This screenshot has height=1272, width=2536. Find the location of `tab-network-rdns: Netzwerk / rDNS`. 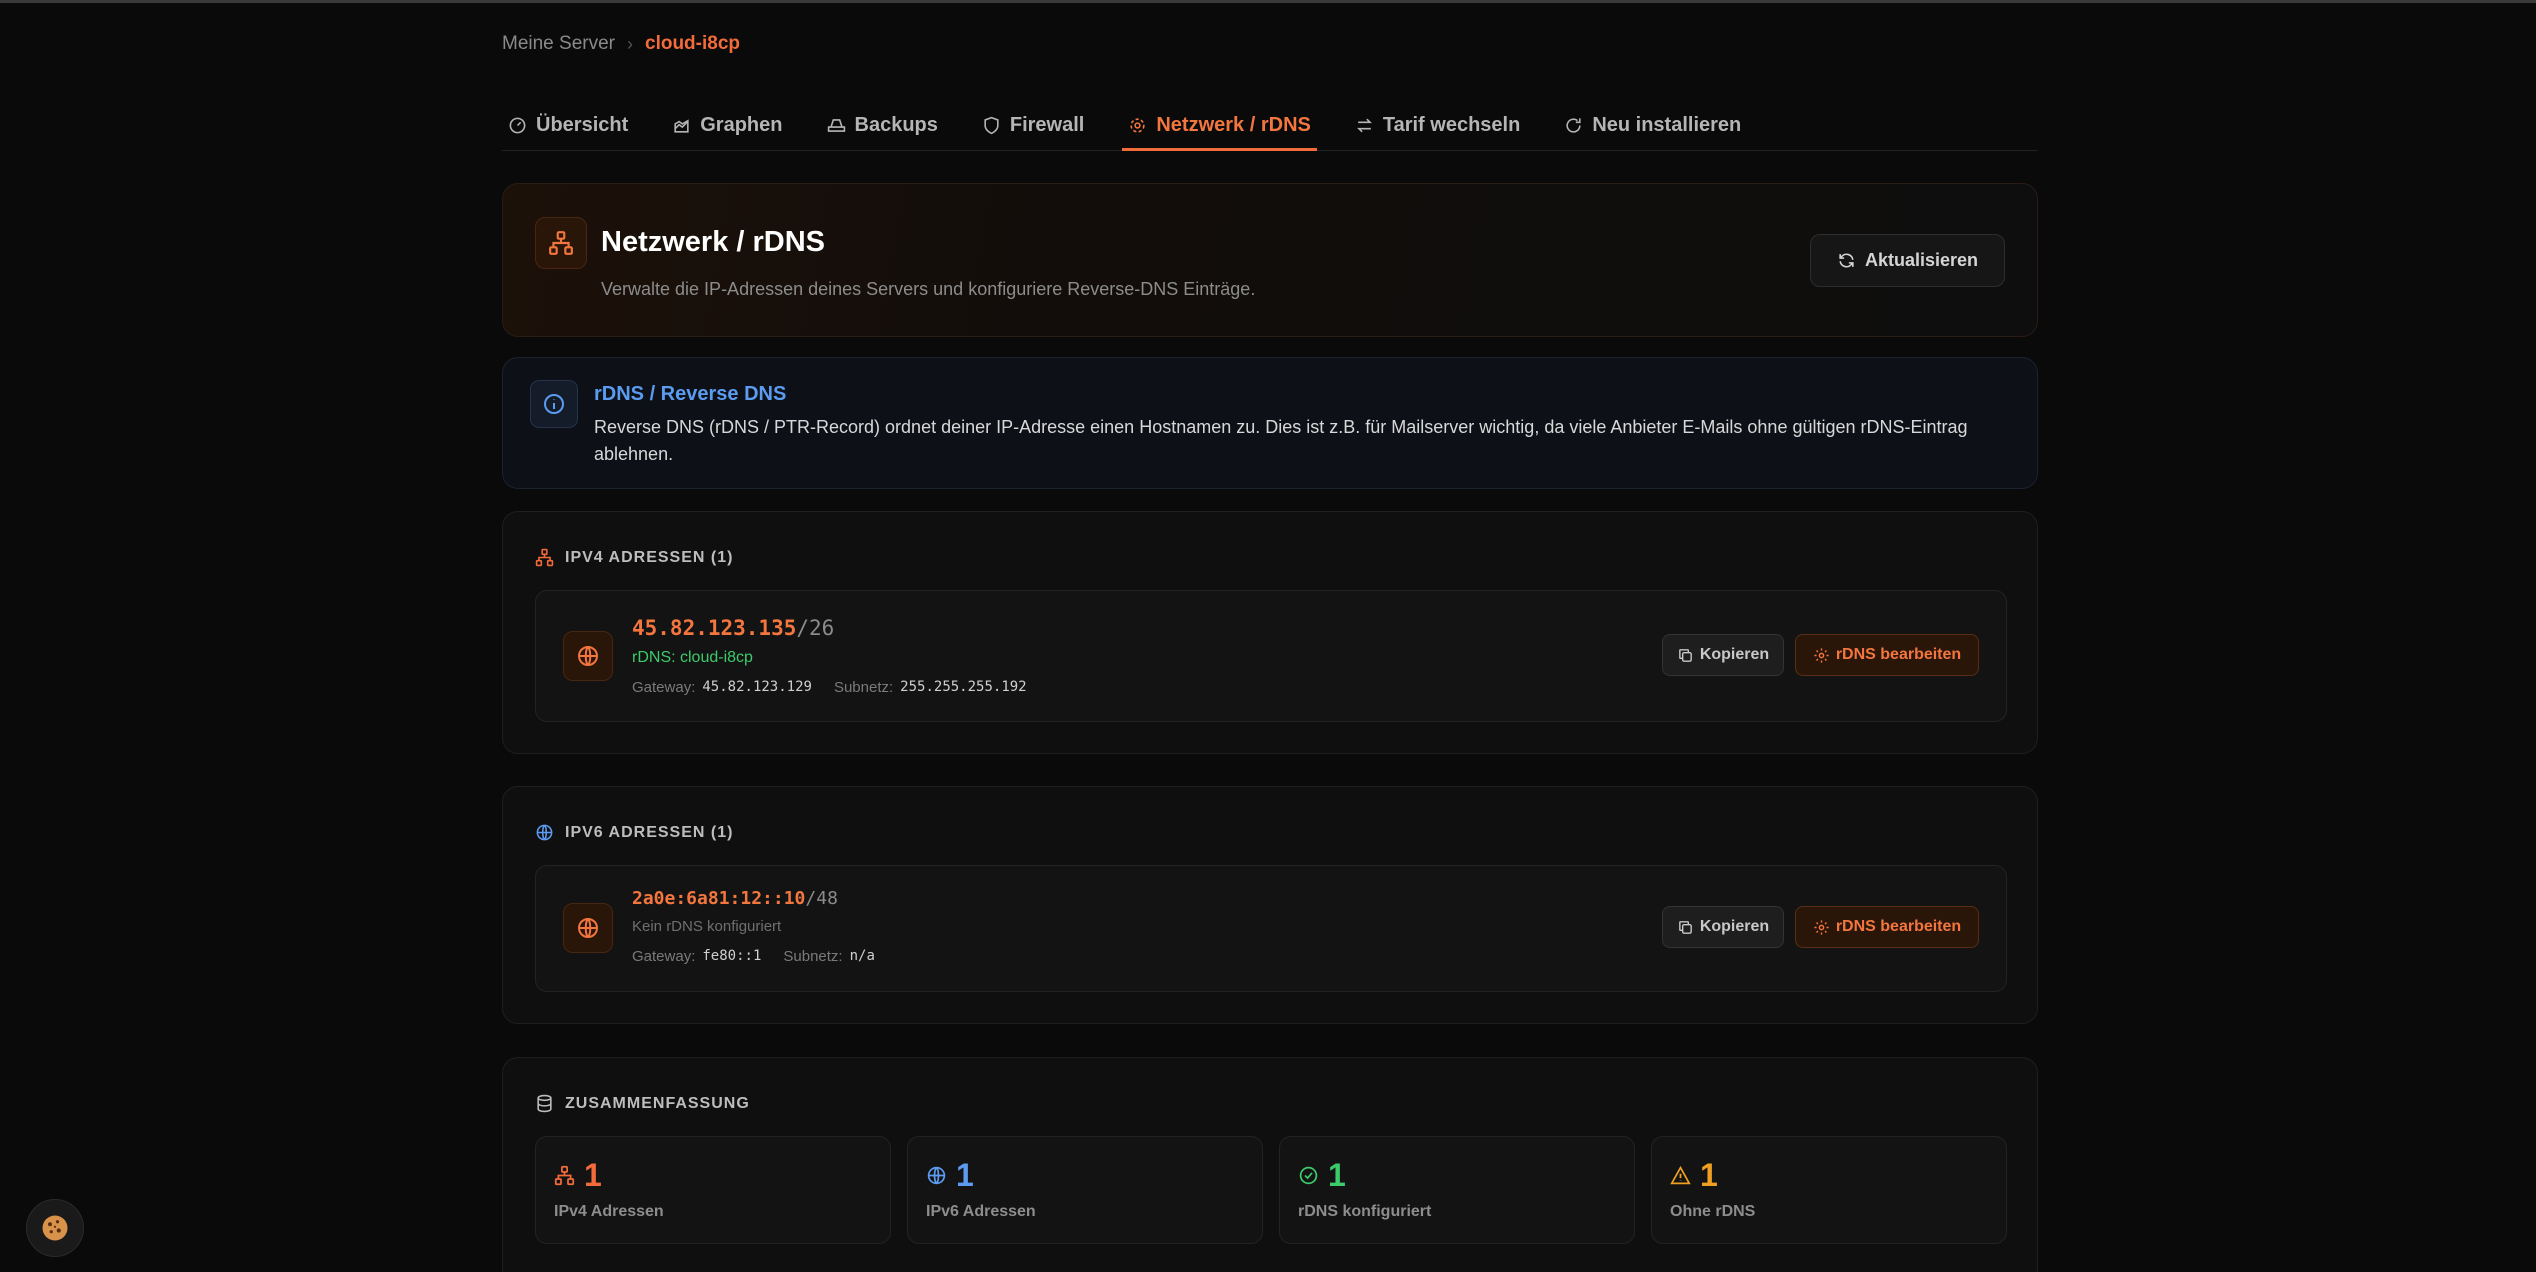

tab-network-rdns: Netzwerk / rDNS is located at coordinates (1219, 125).